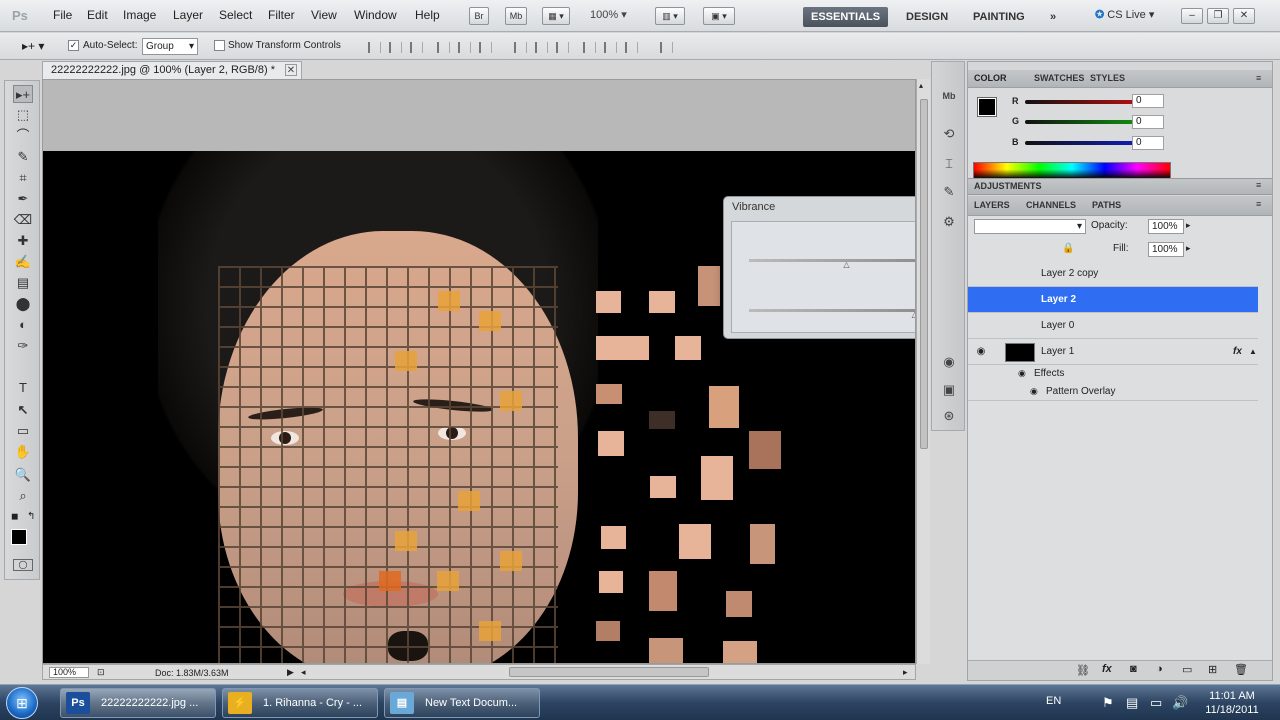 This screenshot has height=720, width=1280. I want to click on distribute-bottom-icon, so click(562, 47).